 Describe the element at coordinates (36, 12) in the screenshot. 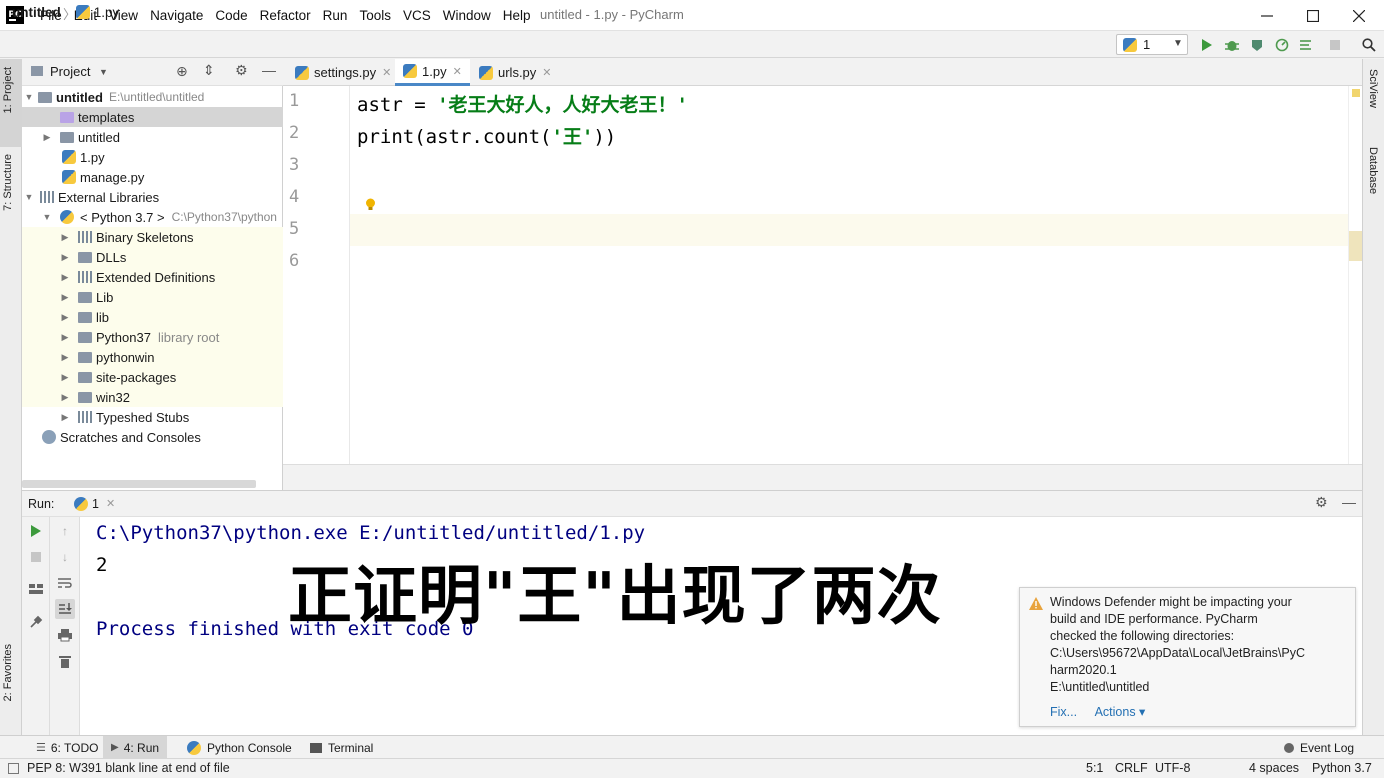

I see `breadcrumb-project: untitled` at that location.